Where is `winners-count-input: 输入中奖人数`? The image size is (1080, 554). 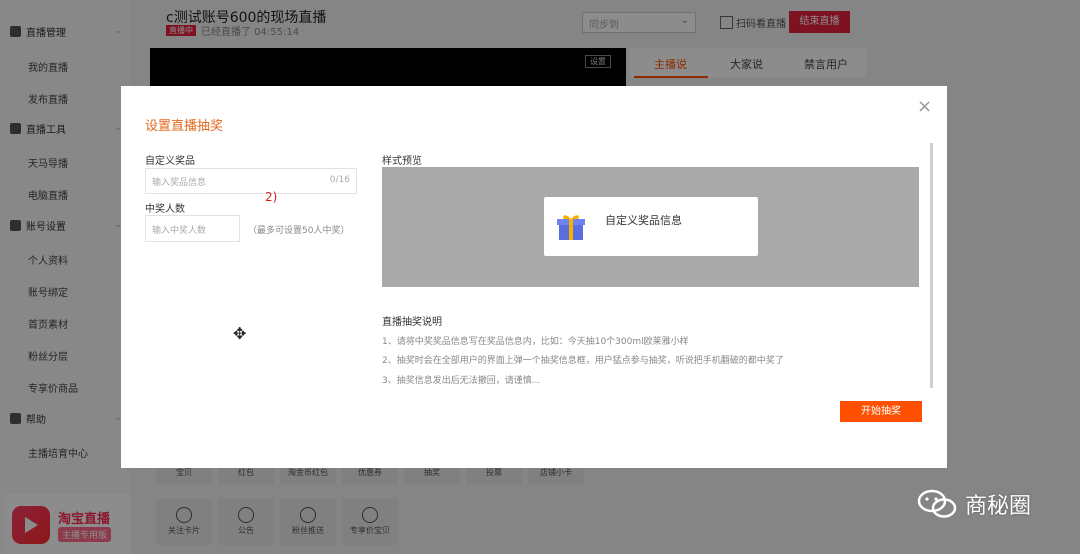
winners-count-input: 输入中奖人数 is located at coordinates (192, 228).